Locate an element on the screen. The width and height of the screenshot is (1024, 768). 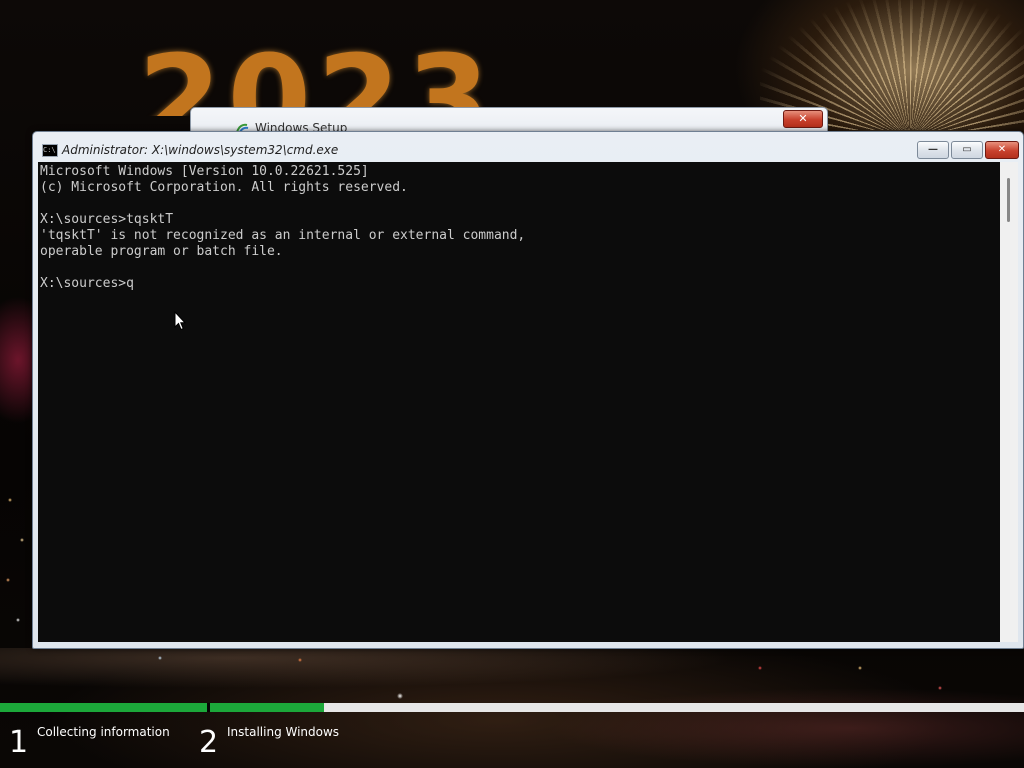
close-button: ✕ is located at coordinates (1002, 150).